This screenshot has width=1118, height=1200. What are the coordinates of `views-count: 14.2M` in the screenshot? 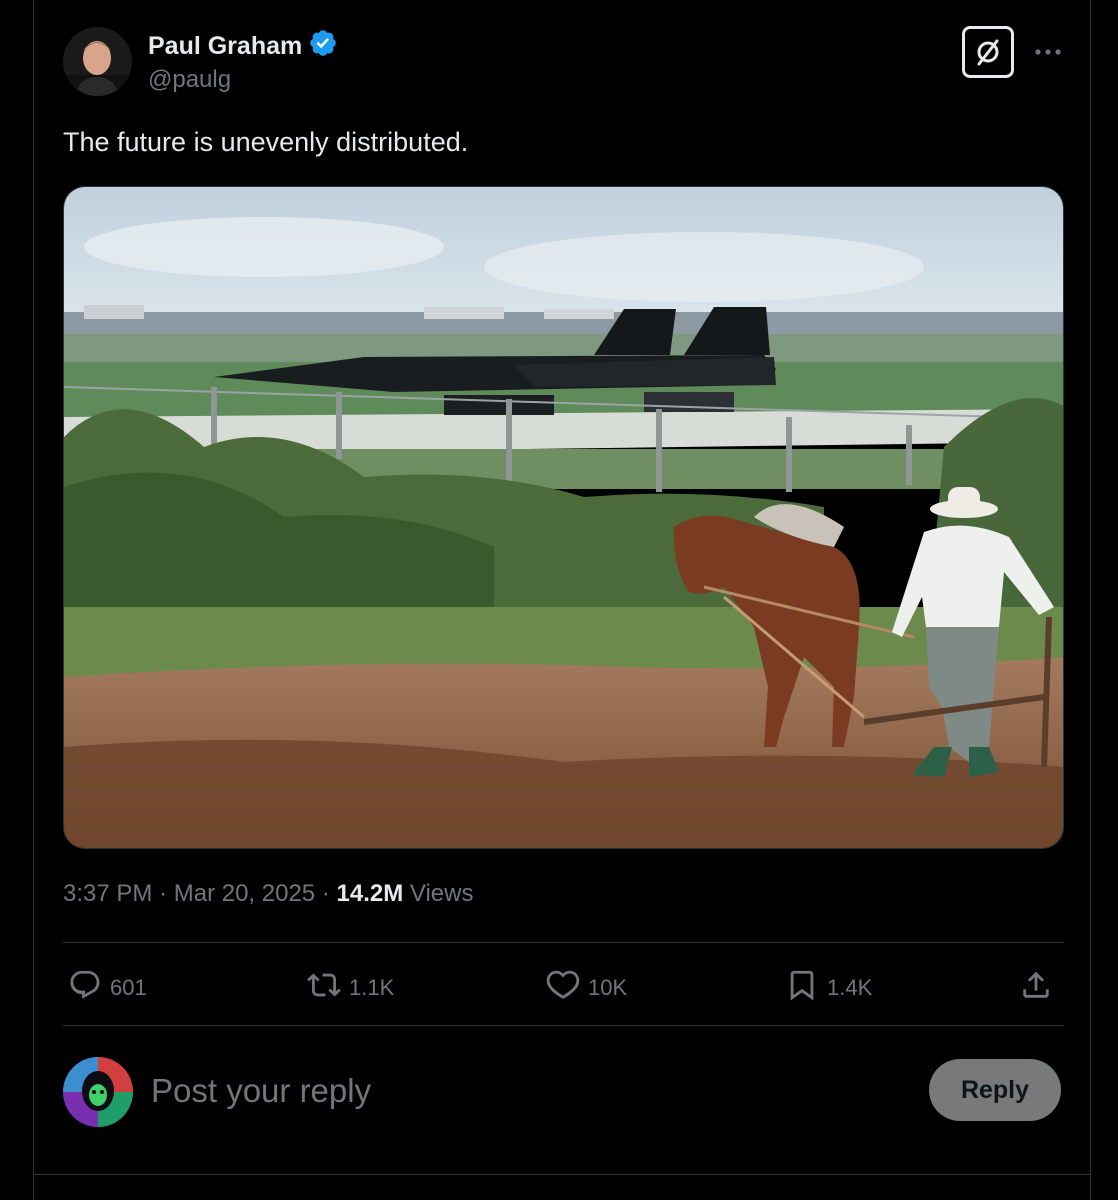 It's located at (370, 893).